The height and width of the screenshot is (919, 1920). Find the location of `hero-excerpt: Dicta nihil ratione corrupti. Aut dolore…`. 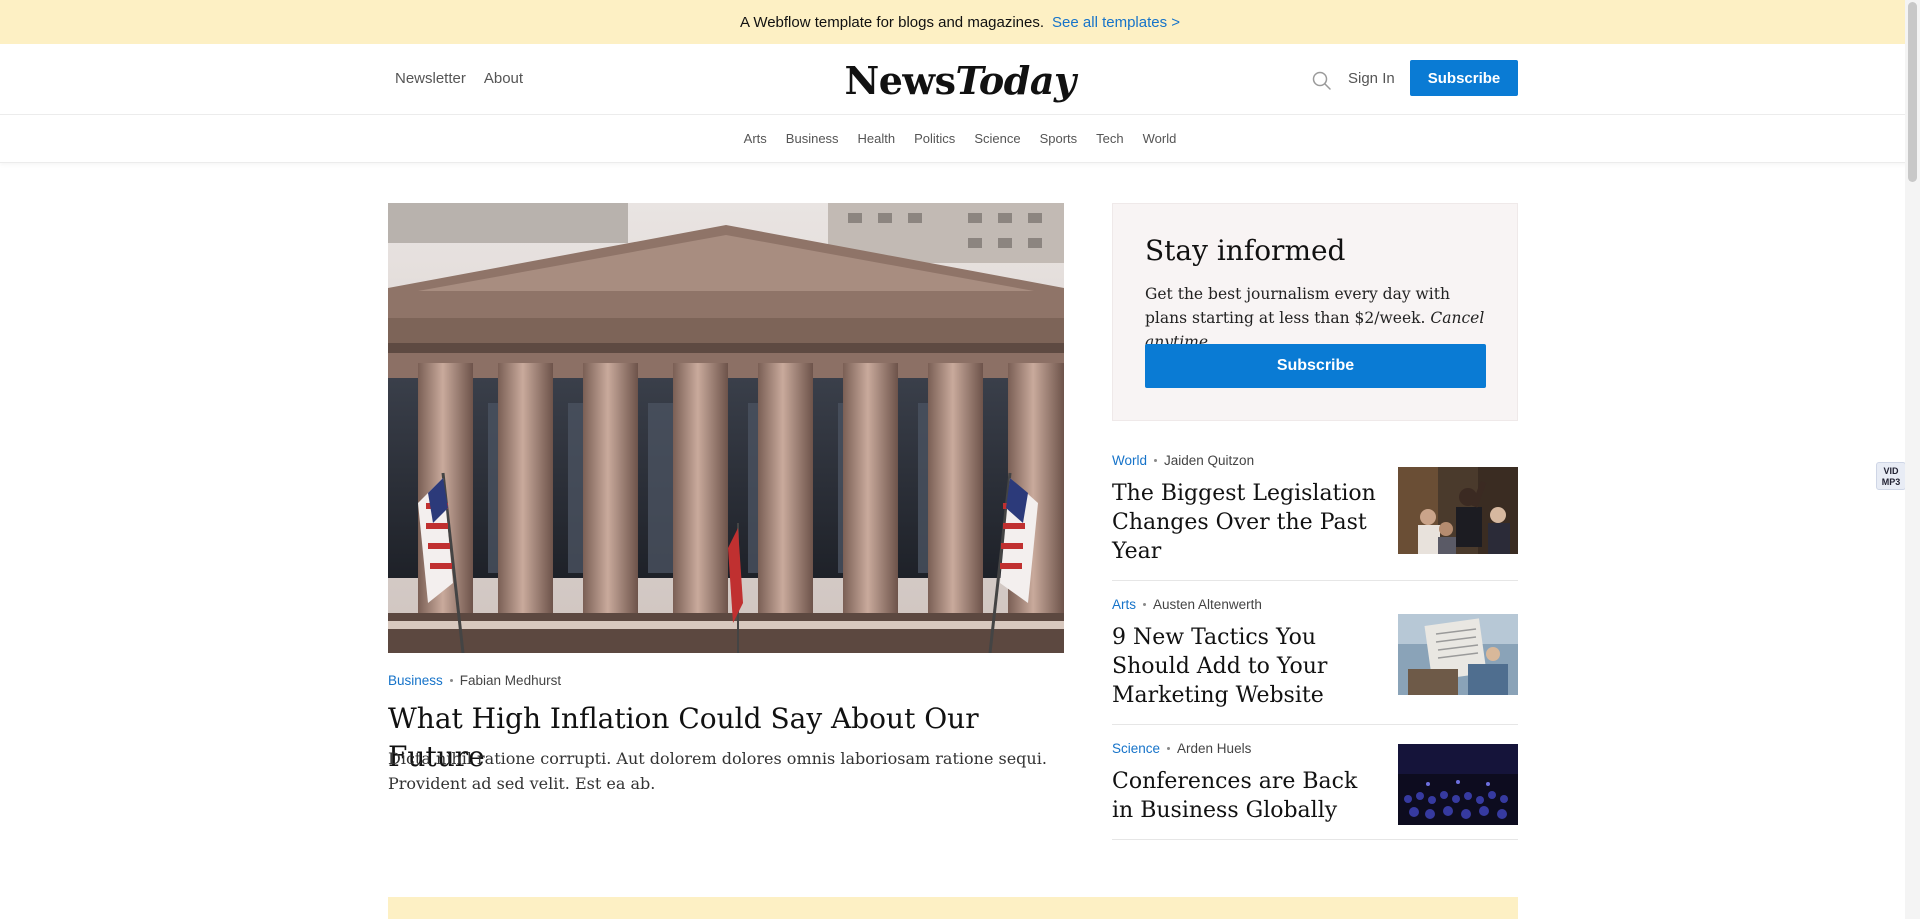

hero-excerpt: Dicta nihil ratione corrupti. Aut dolore… is located at coordinates (717, 771).